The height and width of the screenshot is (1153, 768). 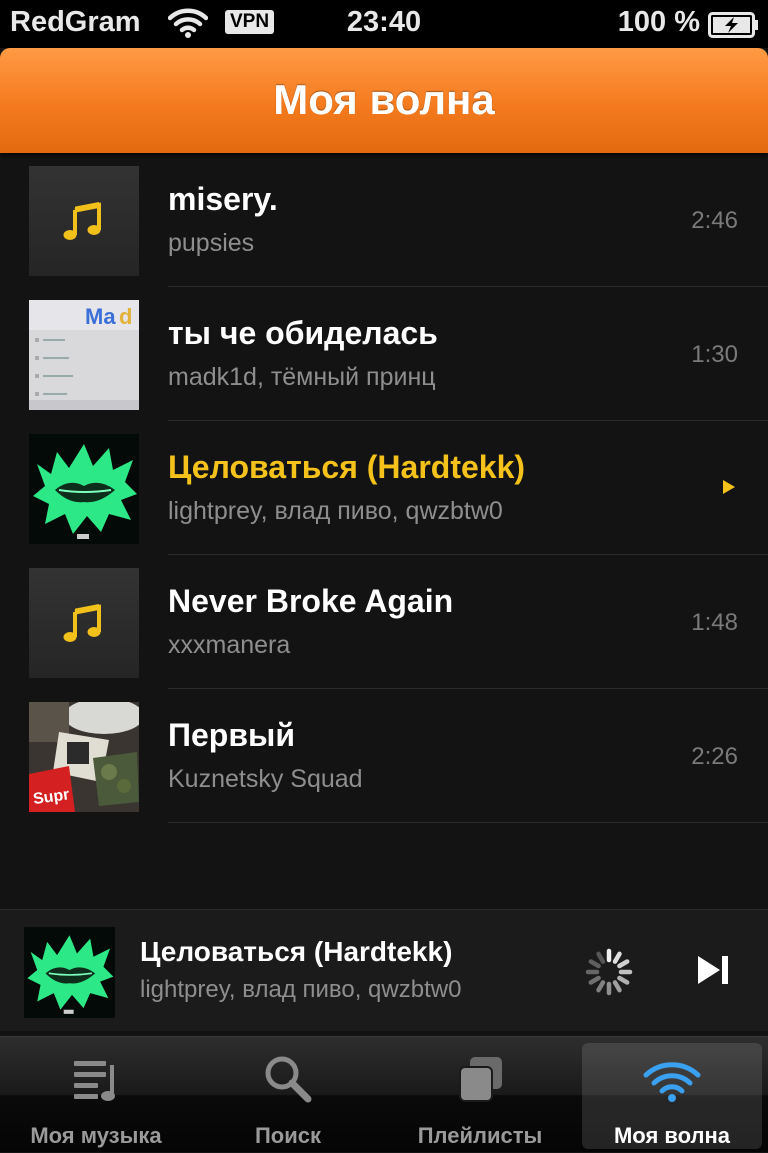 What do you see at coordinates (250, 22) in the screenshot?
I see `vpn-badge: VPN` at bounding box center [250, 22].